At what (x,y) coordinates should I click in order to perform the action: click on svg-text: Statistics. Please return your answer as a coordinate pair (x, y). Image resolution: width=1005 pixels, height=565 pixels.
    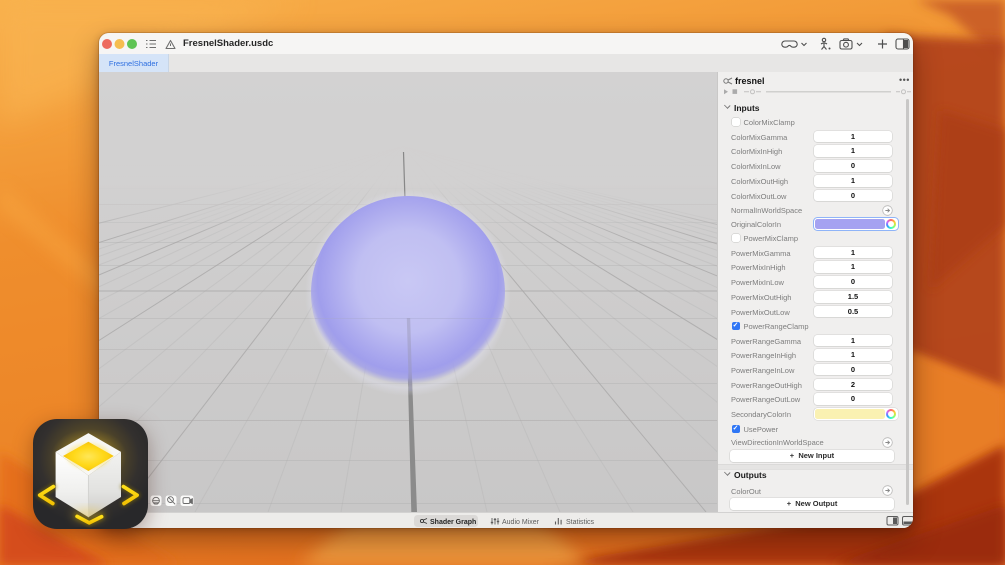
    Looking at the image, I should click on (580, 522).